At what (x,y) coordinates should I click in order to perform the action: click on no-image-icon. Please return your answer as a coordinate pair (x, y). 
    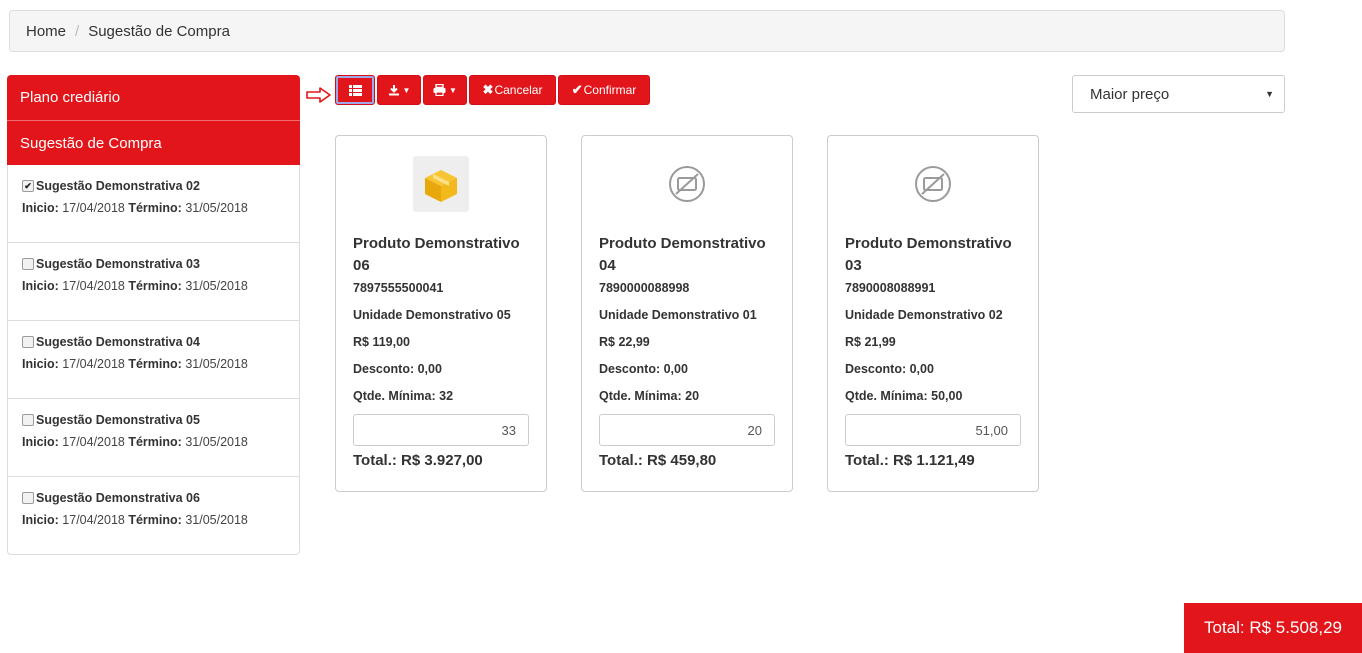
    Looking at the image, I should click on (687, 183).